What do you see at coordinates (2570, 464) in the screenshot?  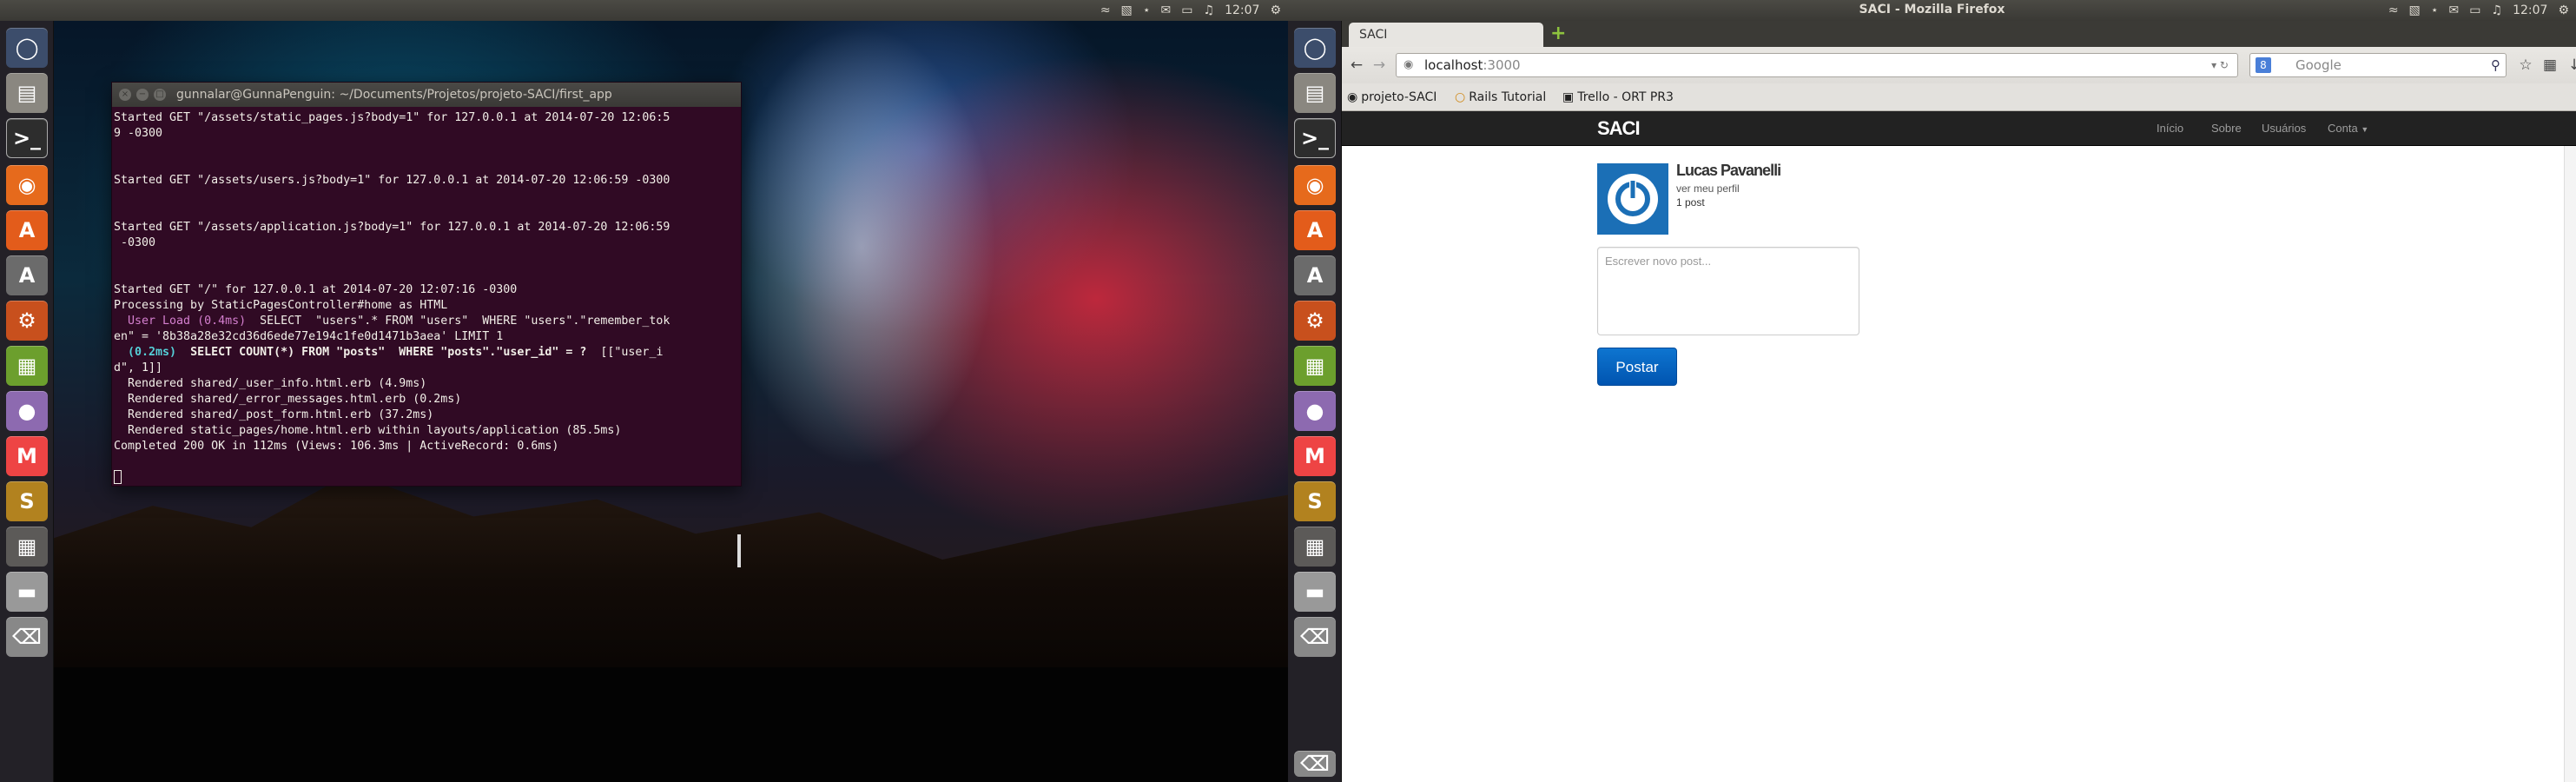 I see `page-scrollbar` at bounding box center [2570, 464].